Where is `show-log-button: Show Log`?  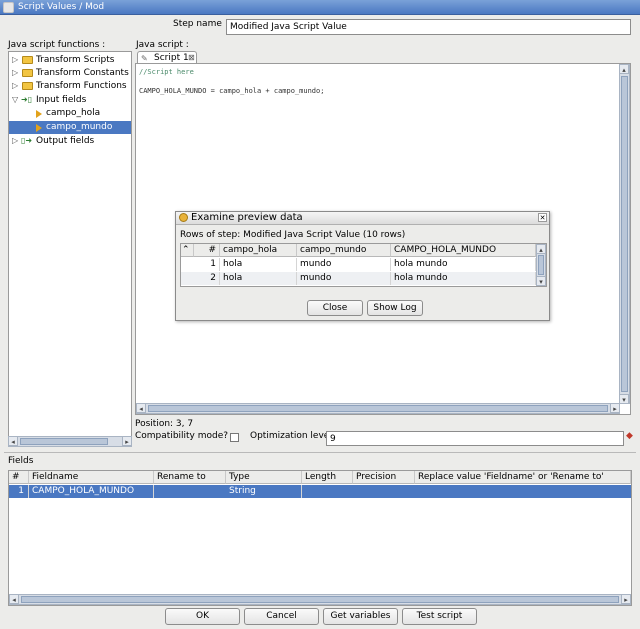 show-log-button: Show Log is located at coordinates (395, 308).